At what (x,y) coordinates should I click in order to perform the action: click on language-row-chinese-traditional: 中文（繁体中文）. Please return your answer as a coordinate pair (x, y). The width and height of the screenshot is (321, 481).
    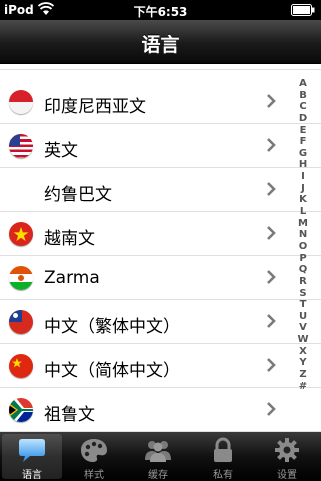
    Looking at the image, I should click on (160, 322).